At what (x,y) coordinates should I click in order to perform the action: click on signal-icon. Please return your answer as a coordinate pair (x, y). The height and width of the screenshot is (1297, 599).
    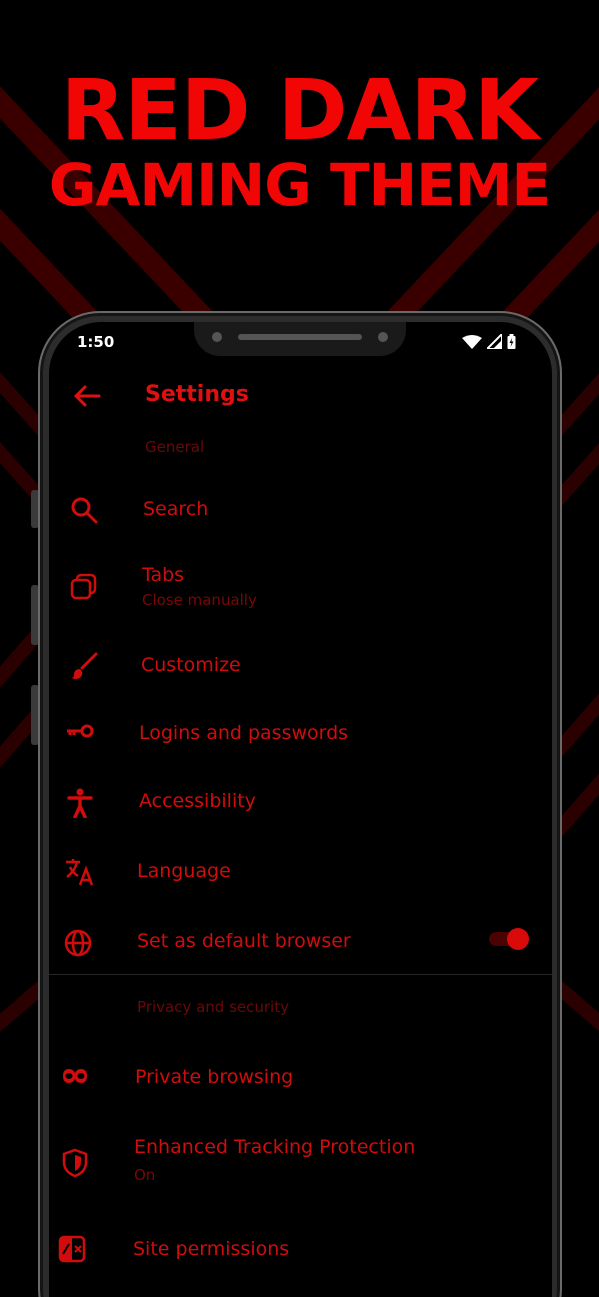
    Looking at the image, I should click on (494, 341).